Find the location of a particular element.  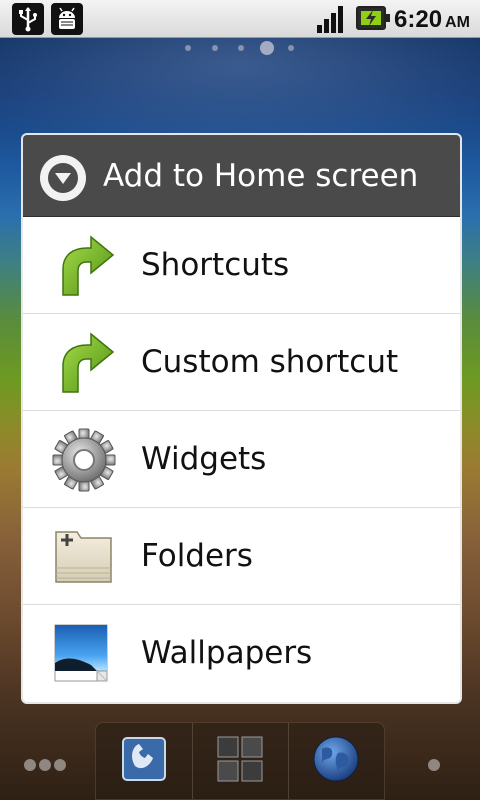

menu-item-folders: Folders is located at coordinates (241, 556).